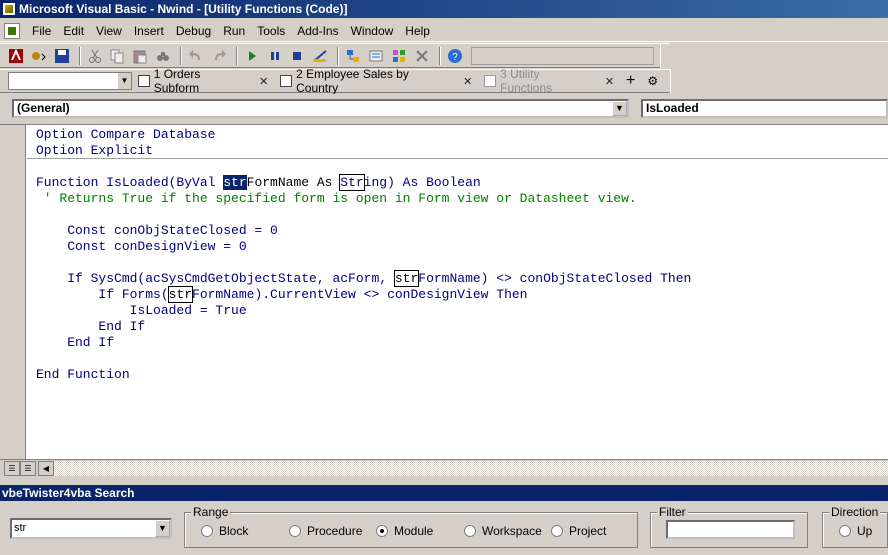 This screenshot has height=555, width=888. Describe the element at coordinates (46, 468) in the screenshot. I see `scroll-left-icon: ◀` at that location.